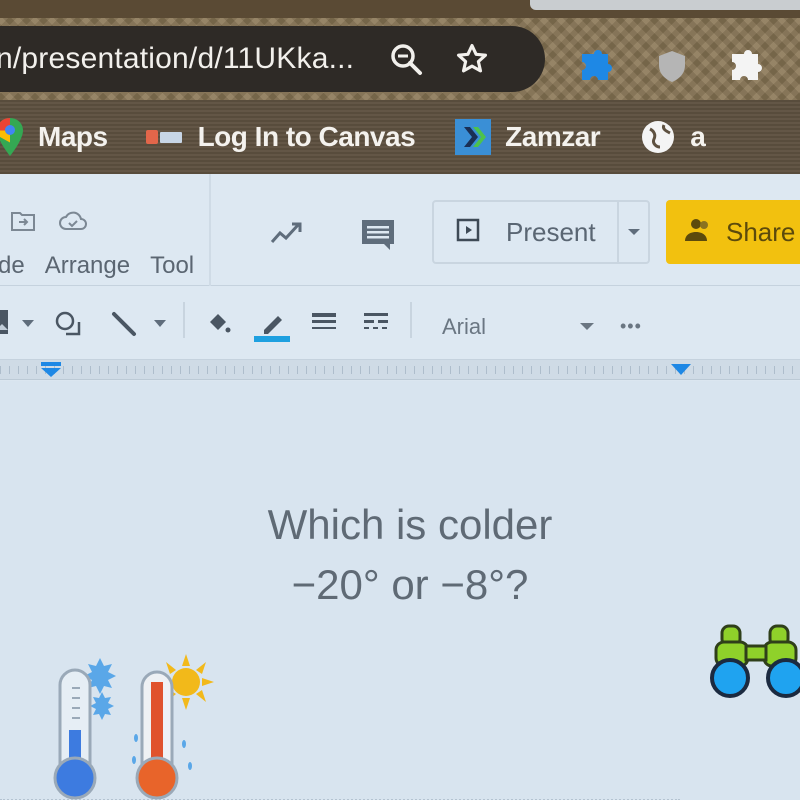 The width and height of the screenshot is (800, 800). I want to click on bookmark-canvas: Log In to Canvas, so click(280, 137).